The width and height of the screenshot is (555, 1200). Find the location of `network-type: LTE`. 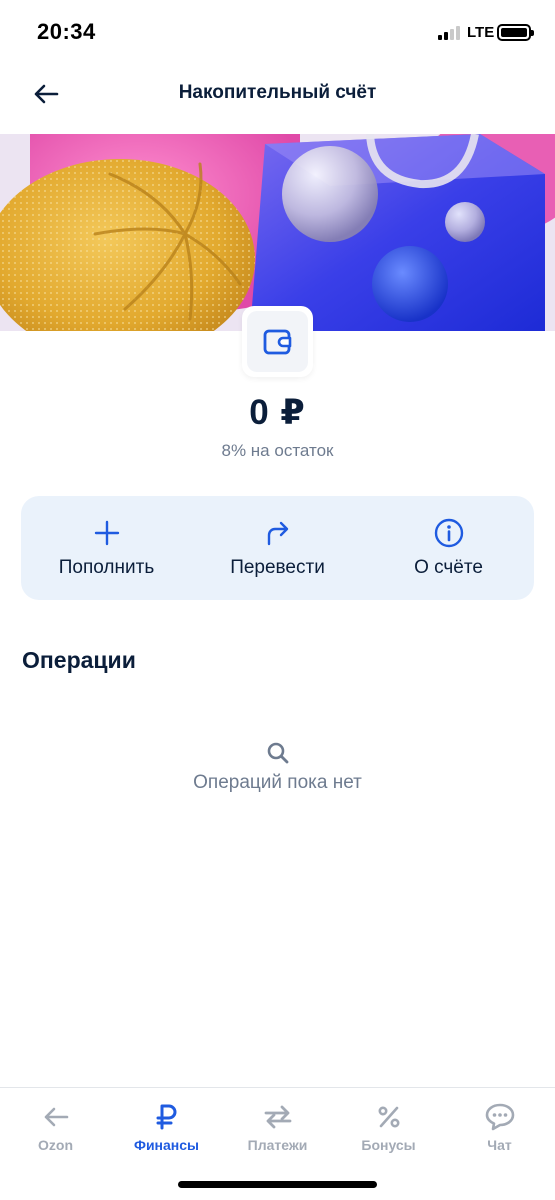

network-type: LTE is located at coordinates (481, 32).